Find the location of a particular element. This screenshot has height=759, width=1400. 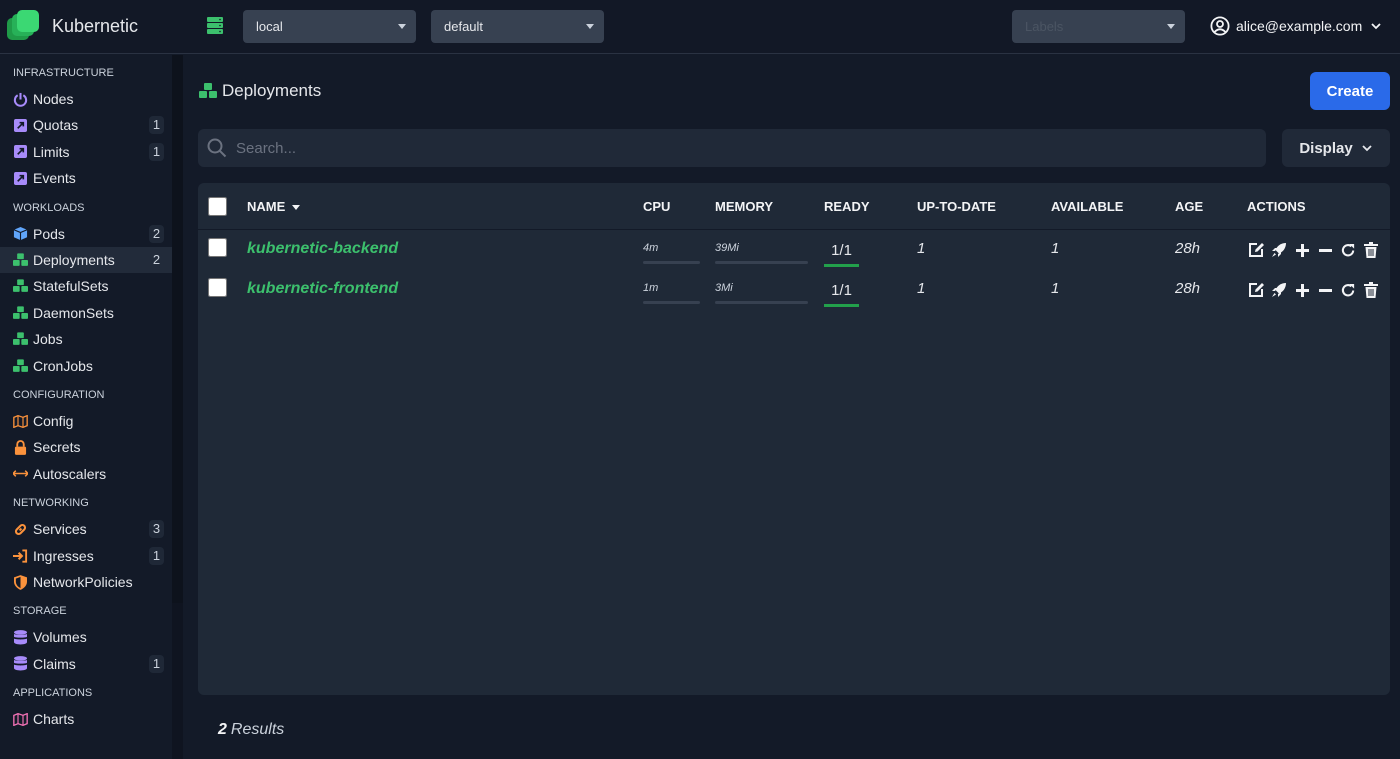

kubernetic-logo-icon is located at coordinates (23, 25).